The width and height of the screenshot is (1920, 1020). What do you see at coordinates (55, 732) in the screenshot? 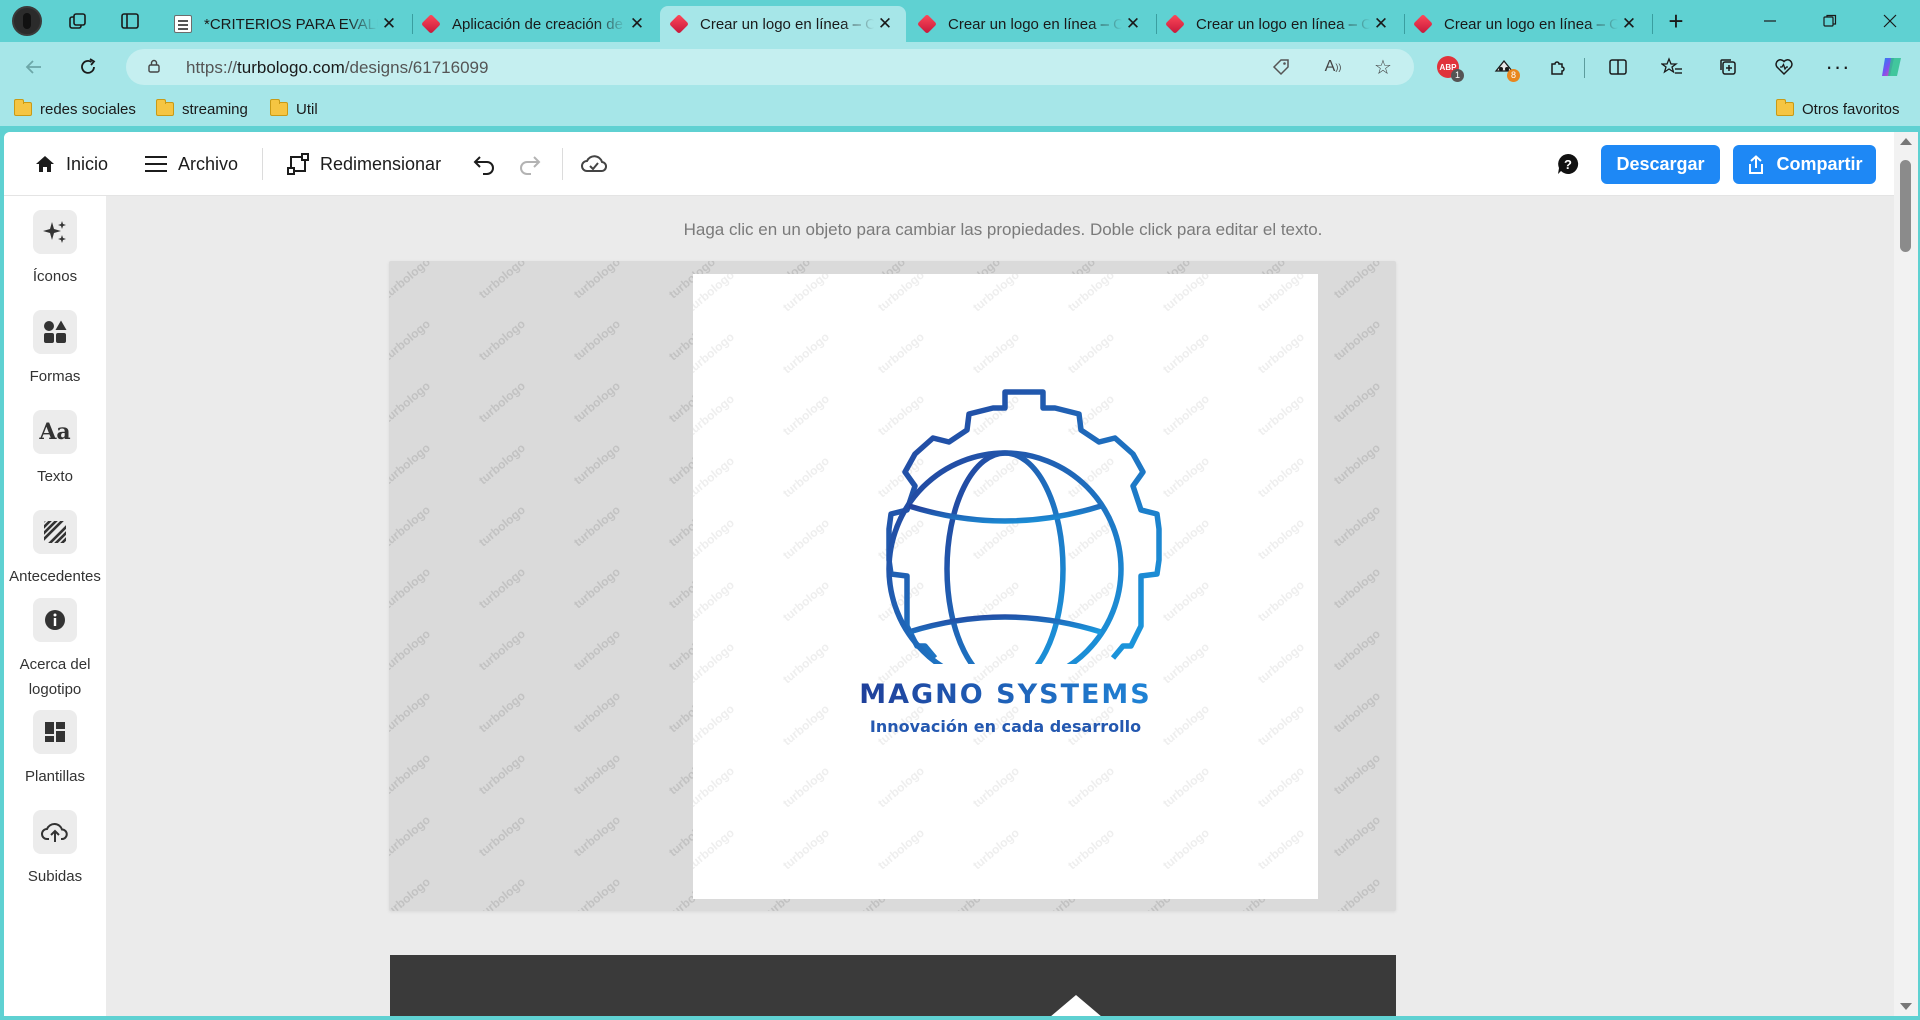
I see `templates-icon` at bounding box center [55, 732].